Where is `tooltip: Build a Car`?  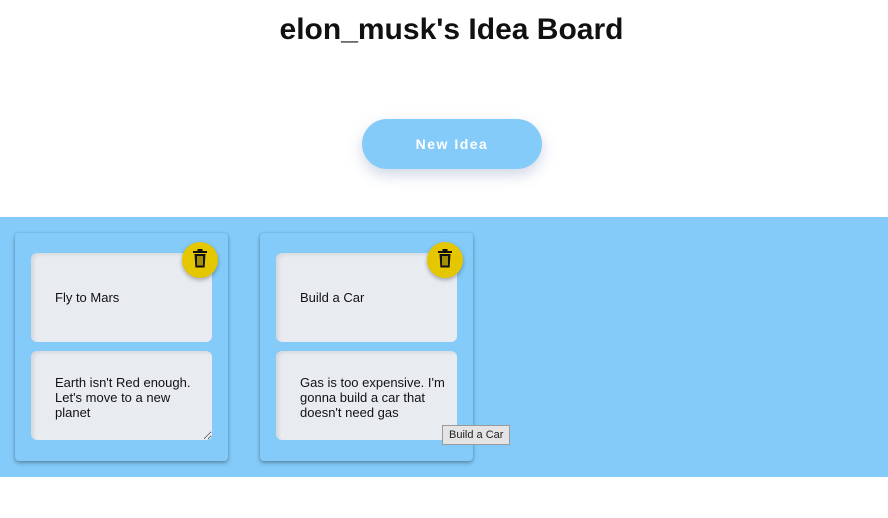 tooltip: Build a Car is located at coordinates (476, 435).